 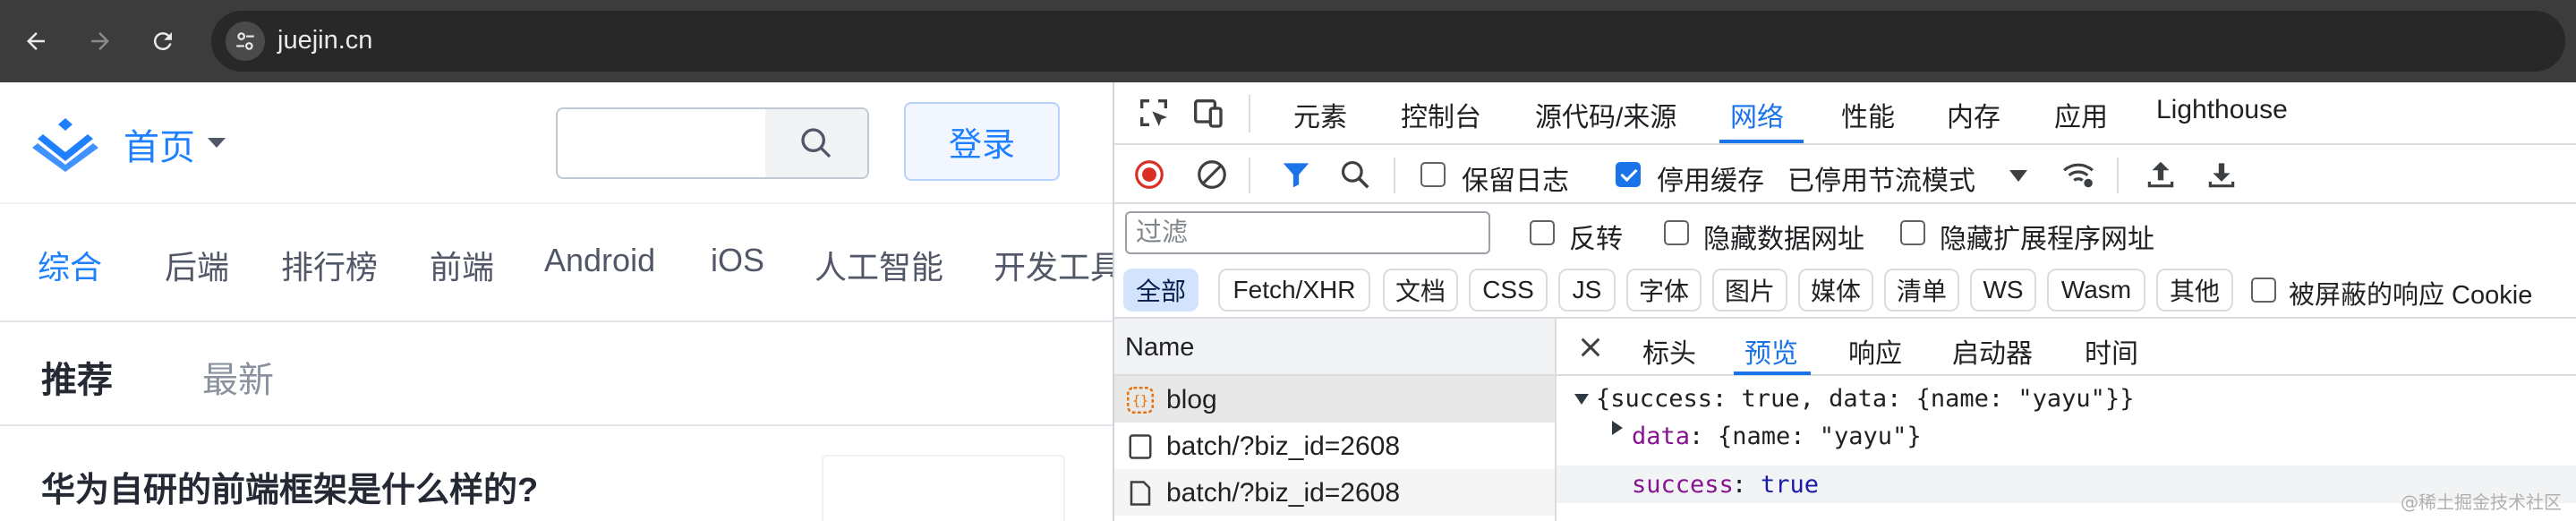 What do you see at coordinates (1790, 485) in the screenshot?
I see `json-value-success: true` at bounding box center [1790, 485].